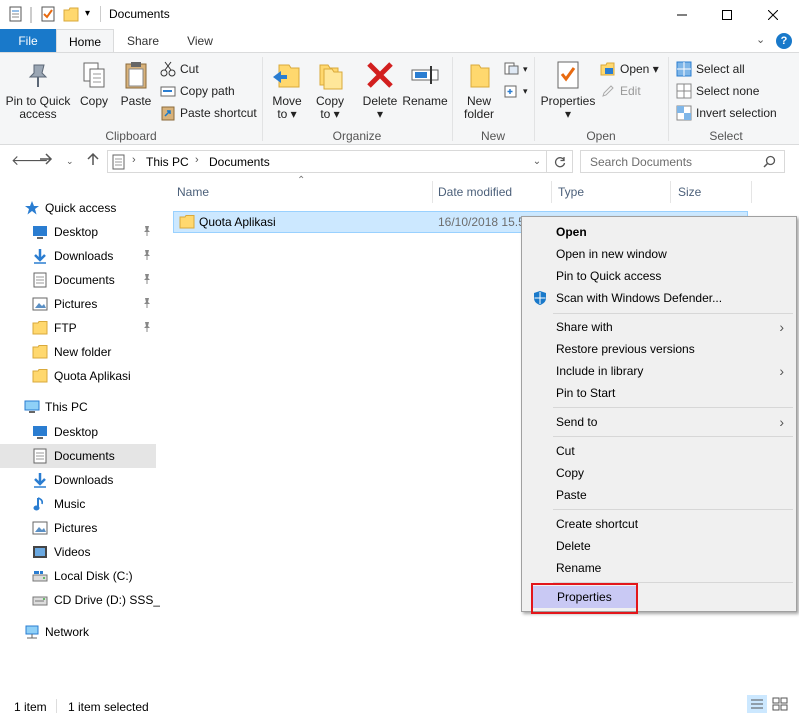 Image resolution: width=799 pixels, height=717 pixels. I want to click on nav-pc-item: Downloads, so click(78, 480).